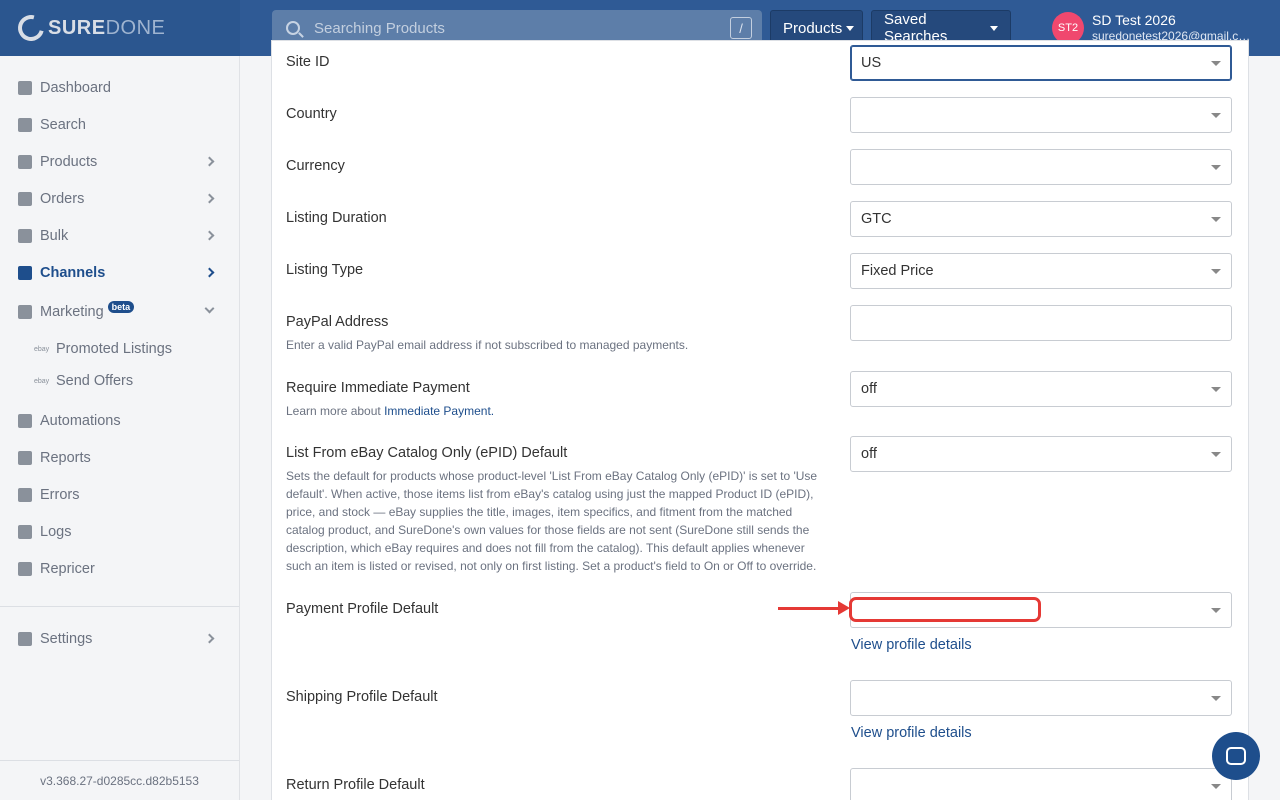 Image resolution: width=1280 pixels, height=800 pixels. I want to click on shipping-profile-details-link: View profile details, so click(911, 733).